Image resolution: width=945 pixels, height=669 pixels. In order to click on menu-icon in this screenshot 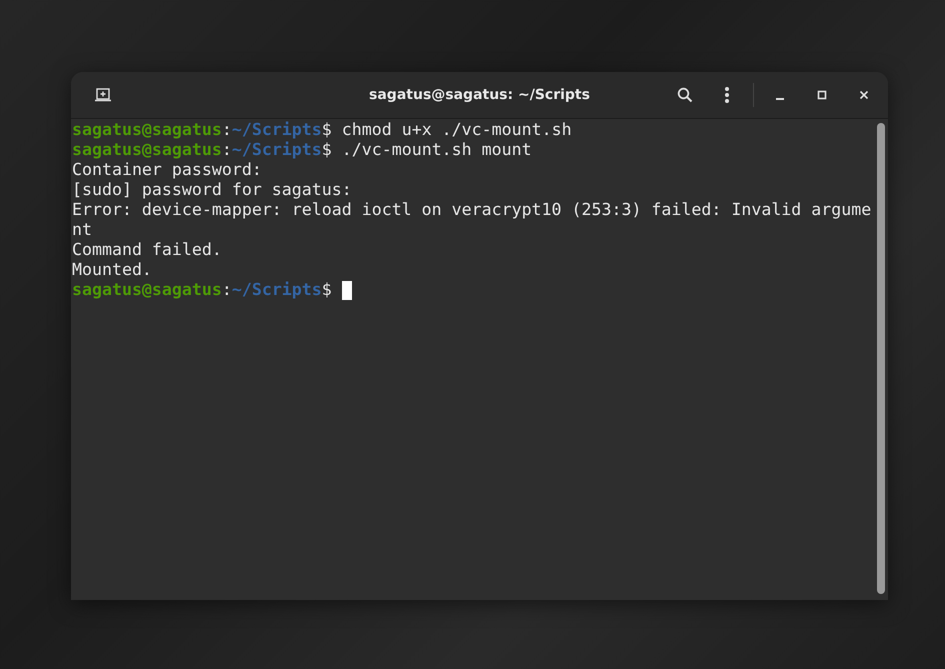, I will do `click(727, 95)`.